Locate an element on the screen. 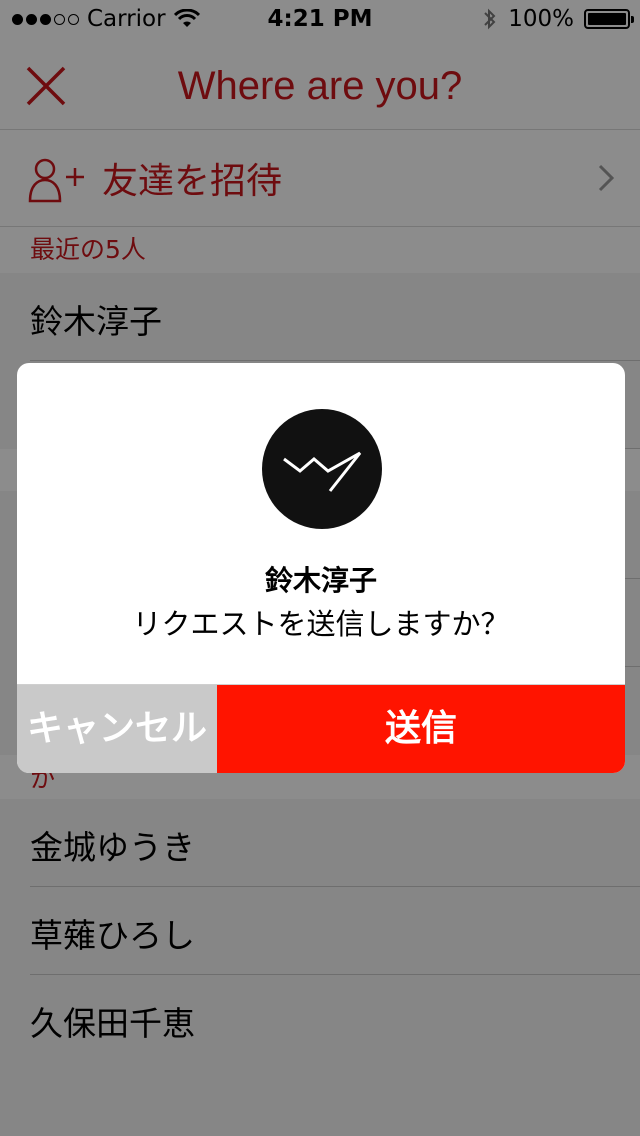 Image resolution: width=640 pixels, height=1136 pixels. cancel-button: キャンセル is located at coordinates (117, 729).